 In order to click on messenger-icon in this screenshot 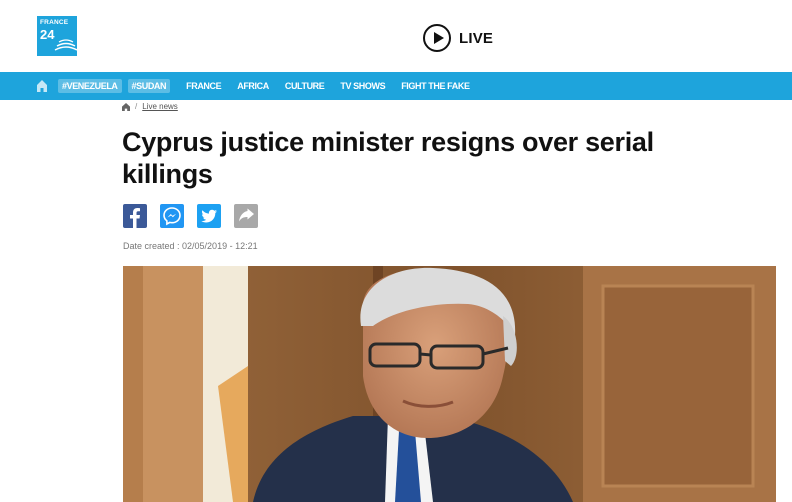, I will do `click(172, 216)`.